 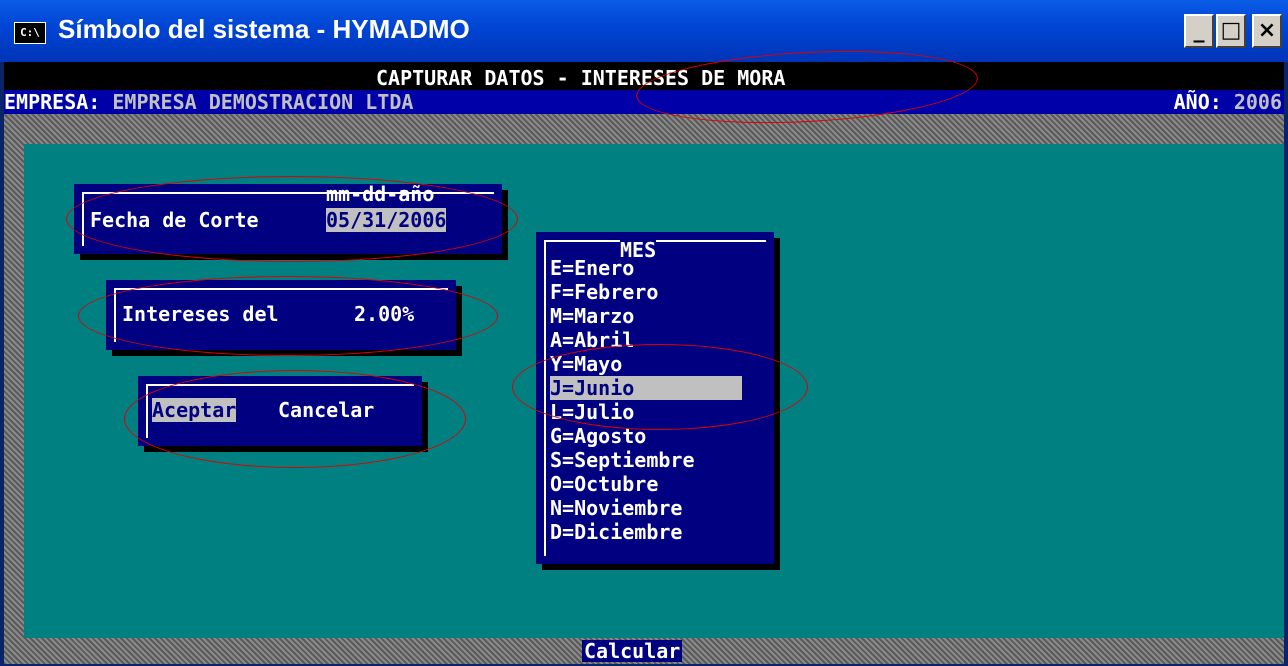 I want to click on year-value: 2006, so click(x=1257, y=102).